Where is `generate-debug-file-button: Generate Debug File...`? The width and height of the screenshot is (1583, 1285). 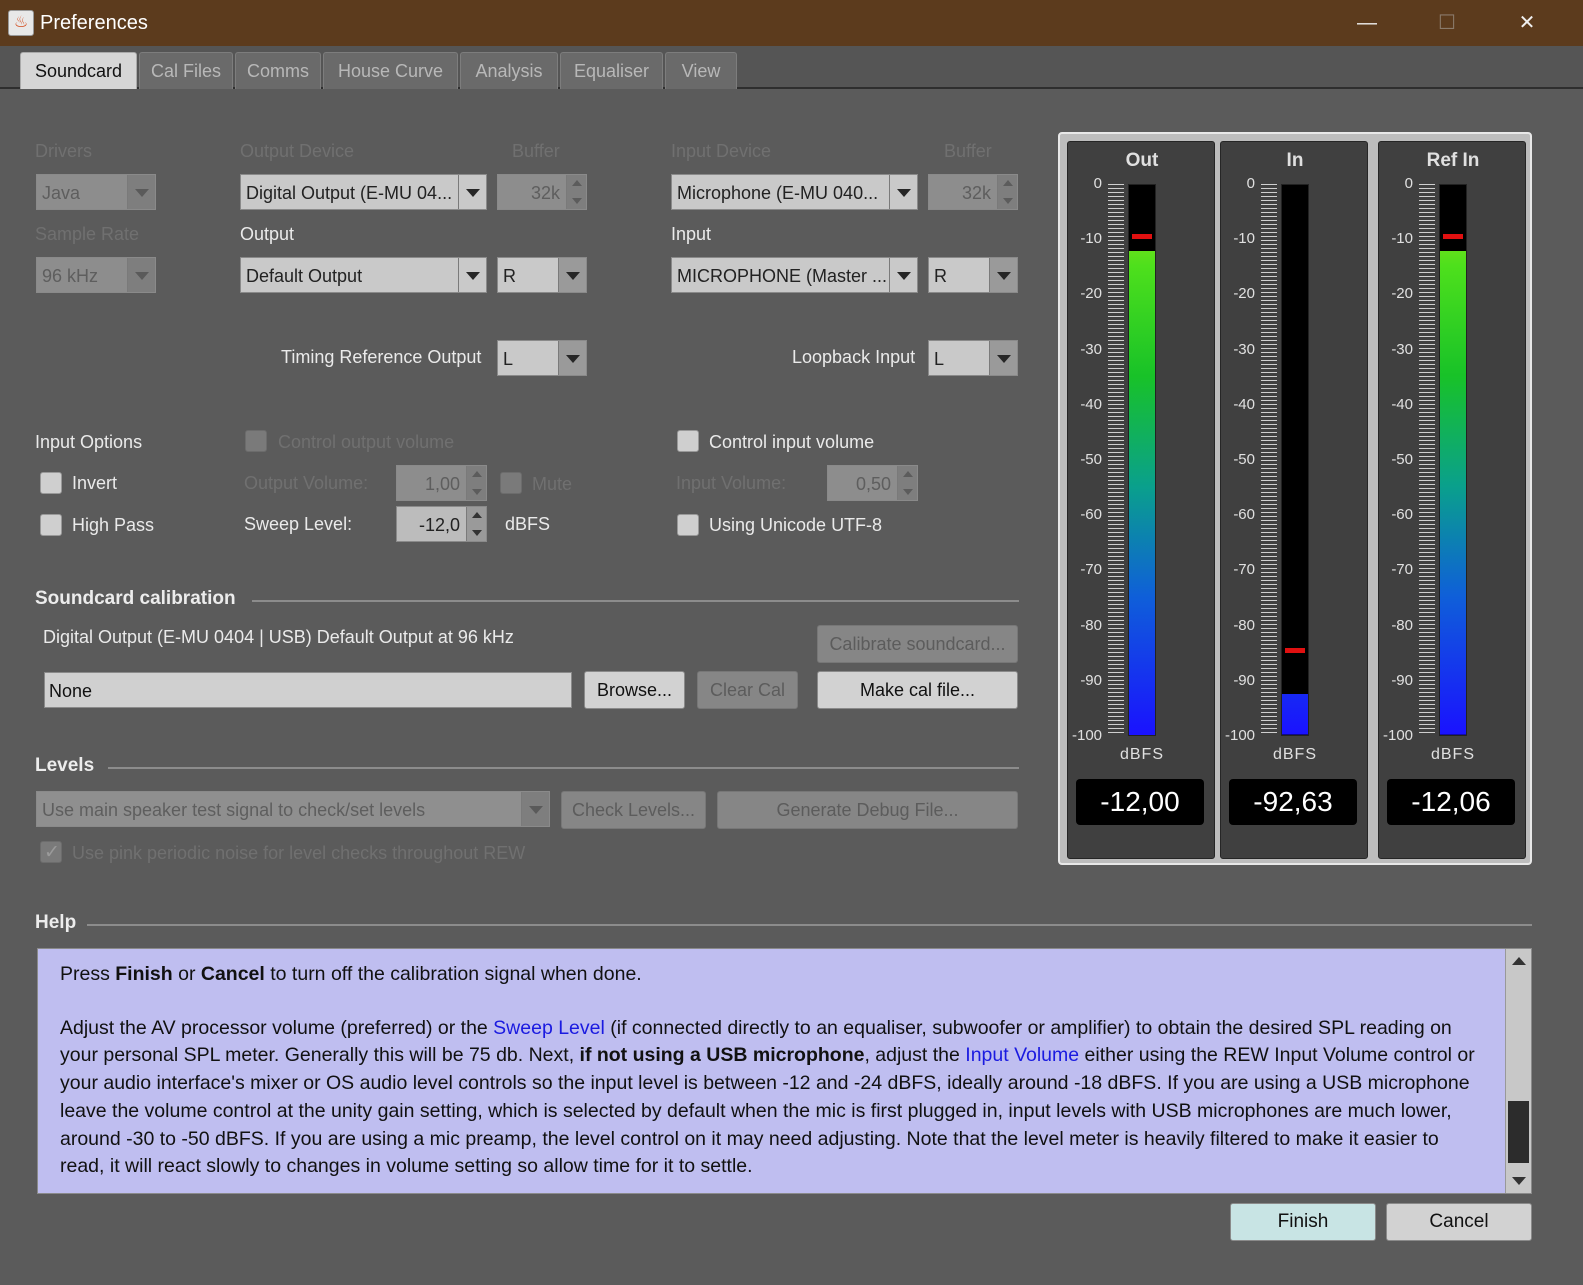
generate-debug-file-button: Generate Debug File... is located at coordinates (867, 810).